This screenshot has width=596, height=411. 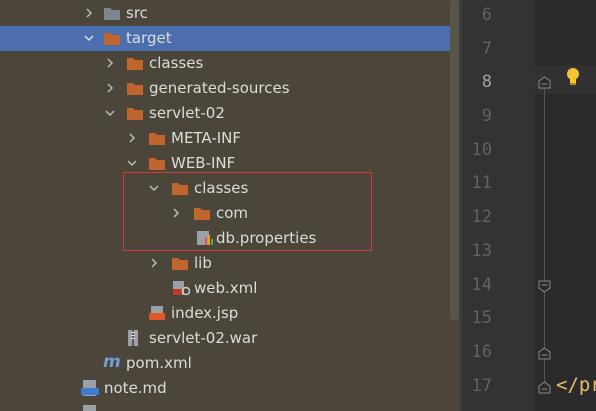 I want to click on tree-item-index-jsp: index.jsp, so click(x=230, y=313).